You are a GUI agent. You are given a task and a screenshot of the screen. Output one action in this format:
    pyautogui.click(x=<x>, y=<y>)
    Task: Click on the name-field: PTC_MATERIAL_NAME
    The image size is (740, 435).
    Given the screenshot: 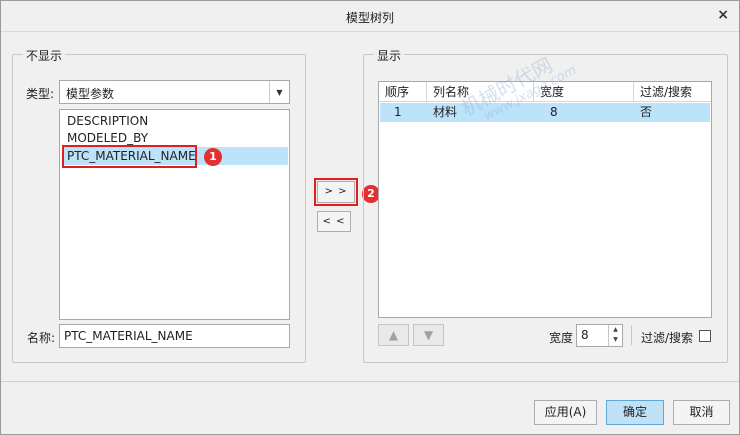 What is the action you would take?
    pyautogui.click(x=174, y=336)
    